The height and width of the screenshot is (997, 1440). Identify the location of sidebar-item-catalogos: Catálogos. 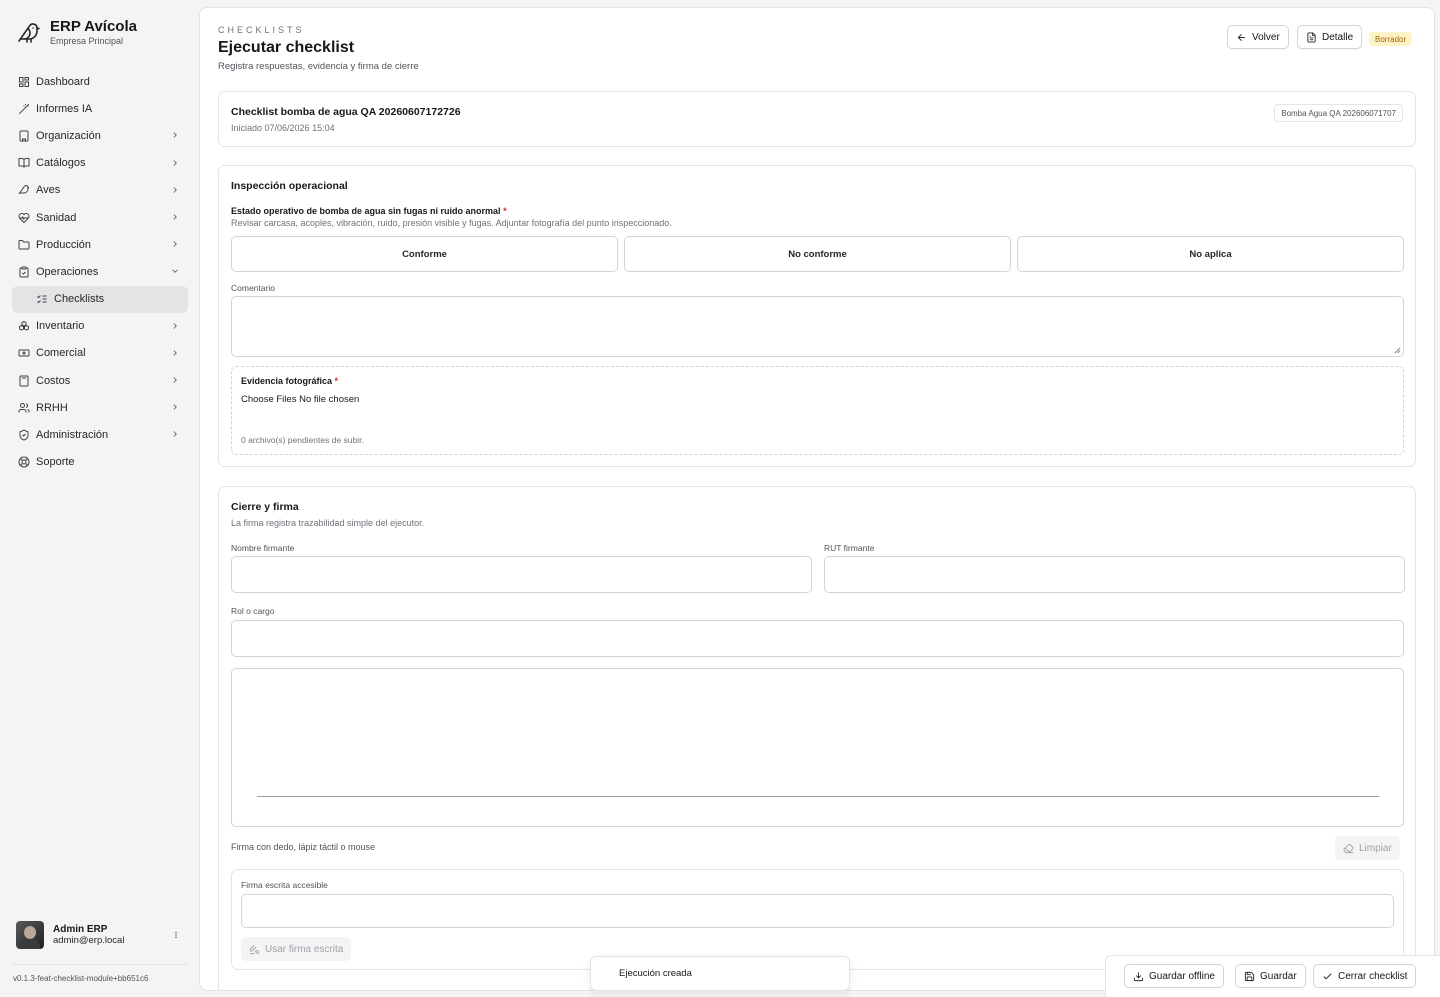
(100, 163).